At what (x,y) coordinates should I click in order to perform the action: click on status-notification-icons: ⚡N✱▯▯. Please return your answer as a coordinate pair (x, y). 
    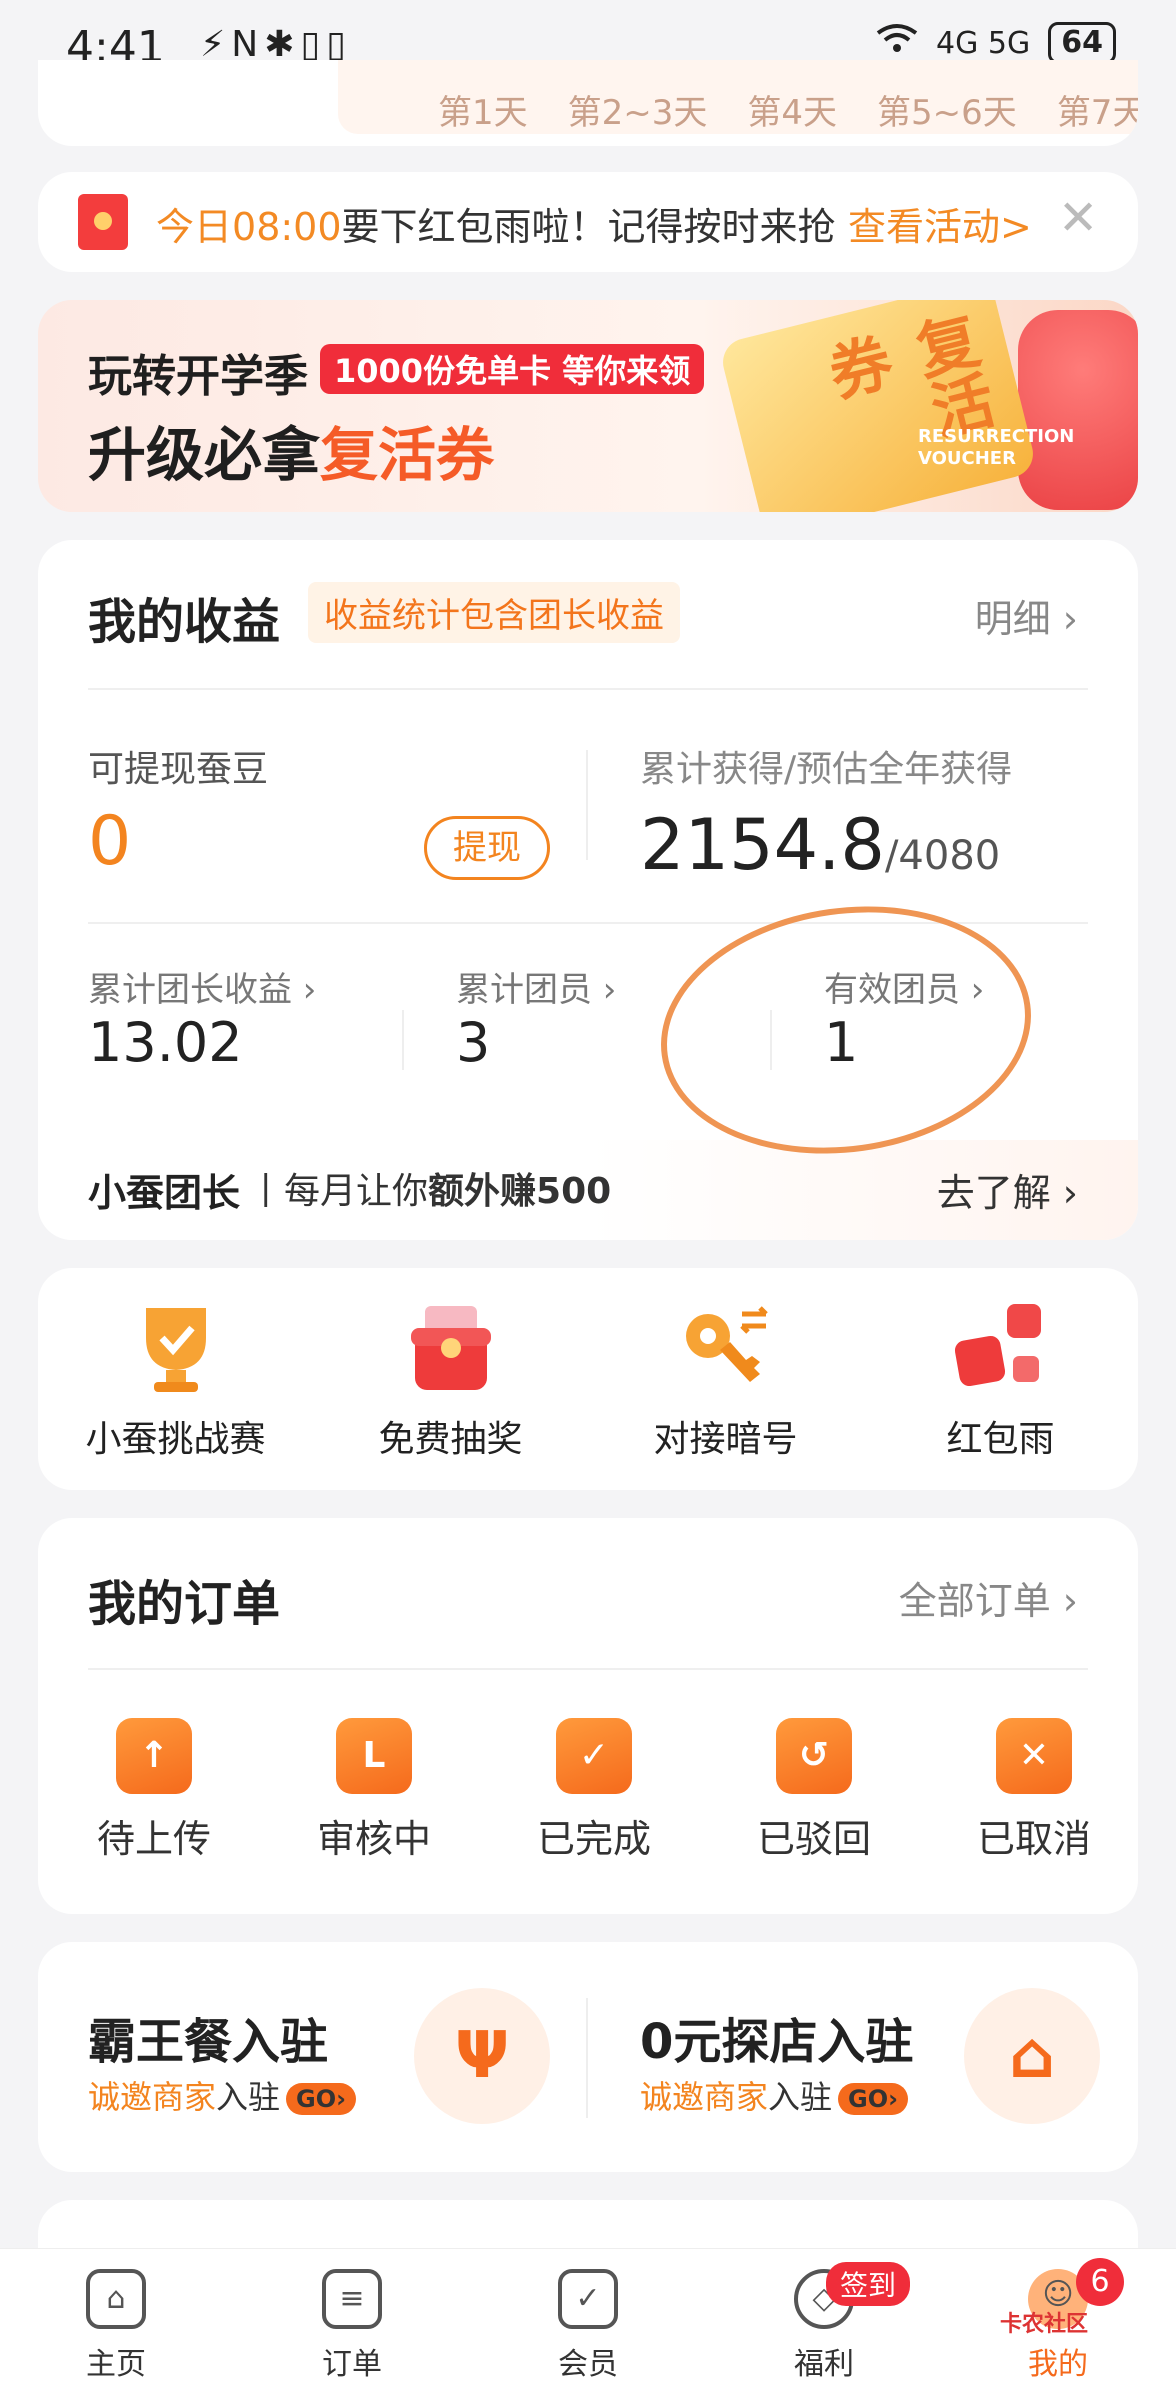
    Looking at the image, I should click on (276, 44).